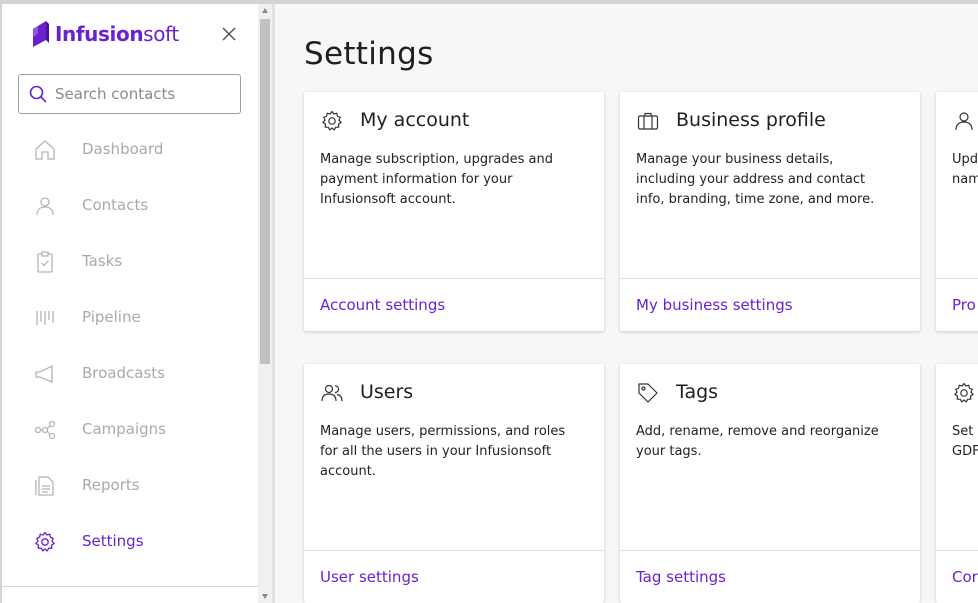  I want to click on sidebar-item-campaigns: Campaigns, so click(130, 430).